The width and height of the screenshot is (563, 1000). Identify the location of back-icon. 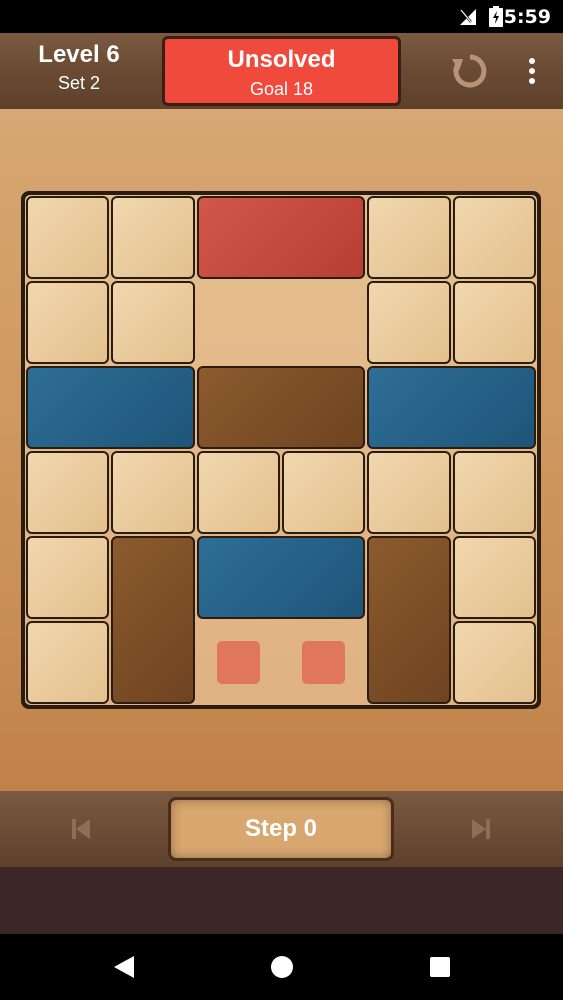
(124, 967).